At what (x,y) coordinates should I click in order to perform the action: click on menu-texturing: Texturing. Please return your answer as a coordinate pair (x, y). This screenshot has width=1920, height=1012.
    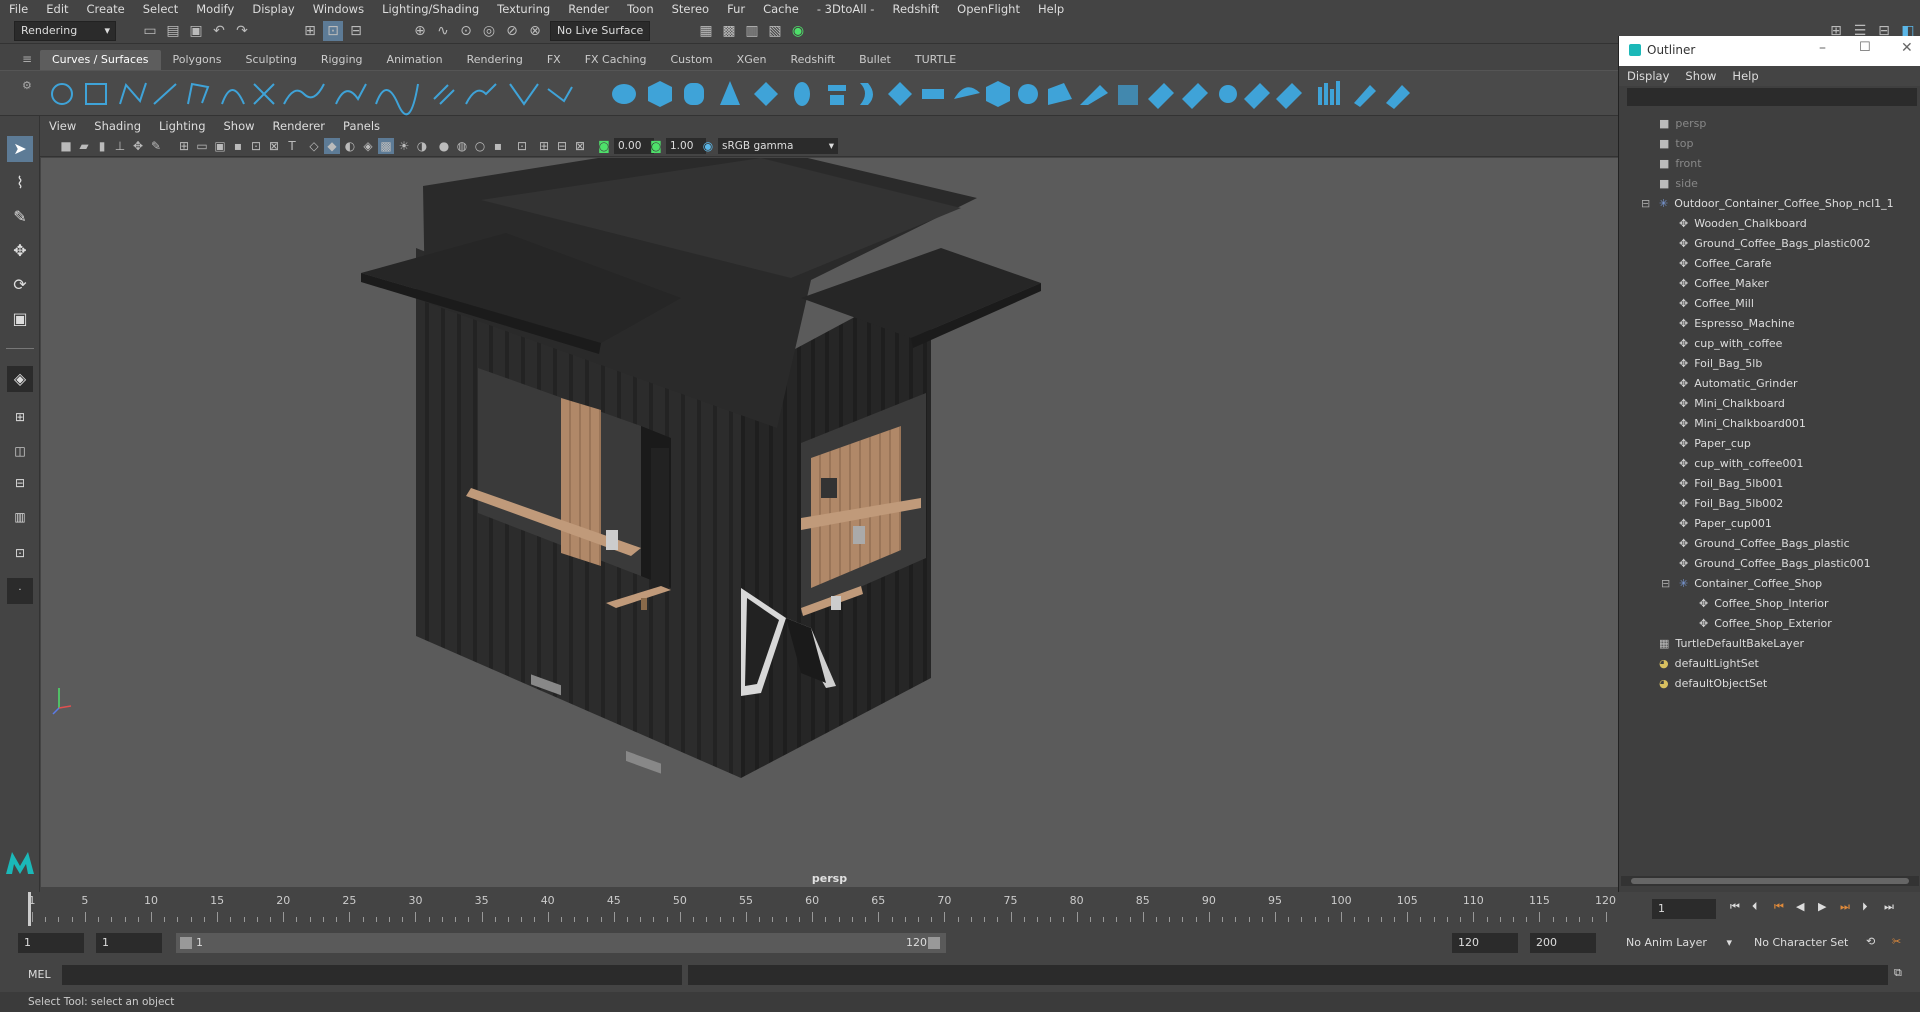
    Looking at the image, I should click on (523, 9).